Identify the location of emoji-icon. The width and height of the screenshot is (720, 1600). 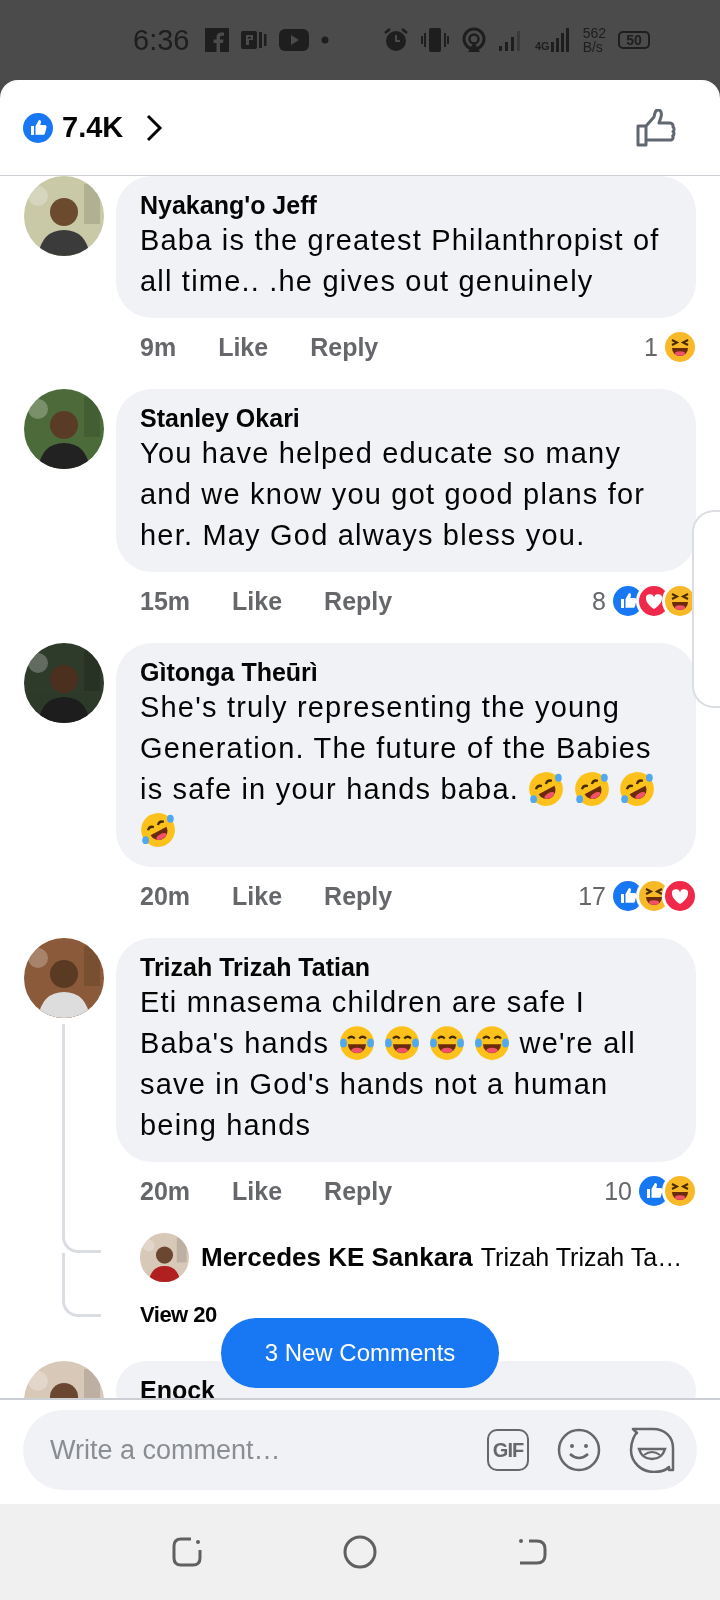
(579, 1450).